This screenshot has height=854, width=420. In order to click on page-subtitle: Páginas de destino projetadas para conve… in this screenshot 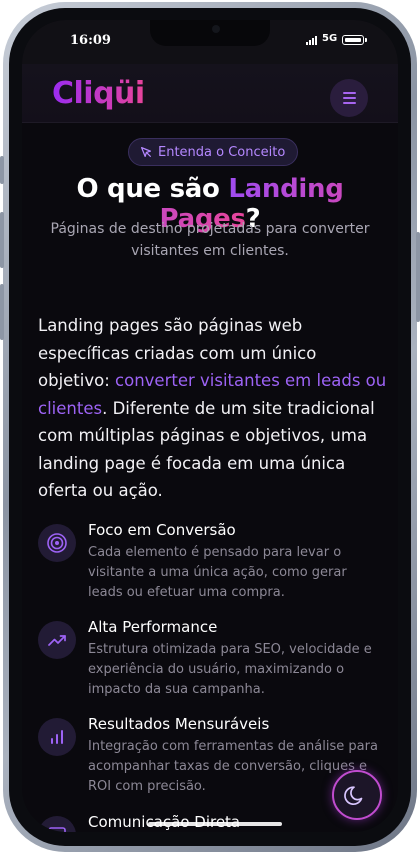, I will do `click(210, 240)`.